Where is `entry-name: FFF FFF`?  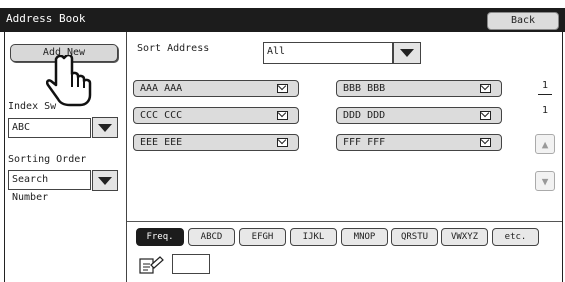
entry-name: FFF FFF is located at coordinates (364, 142).